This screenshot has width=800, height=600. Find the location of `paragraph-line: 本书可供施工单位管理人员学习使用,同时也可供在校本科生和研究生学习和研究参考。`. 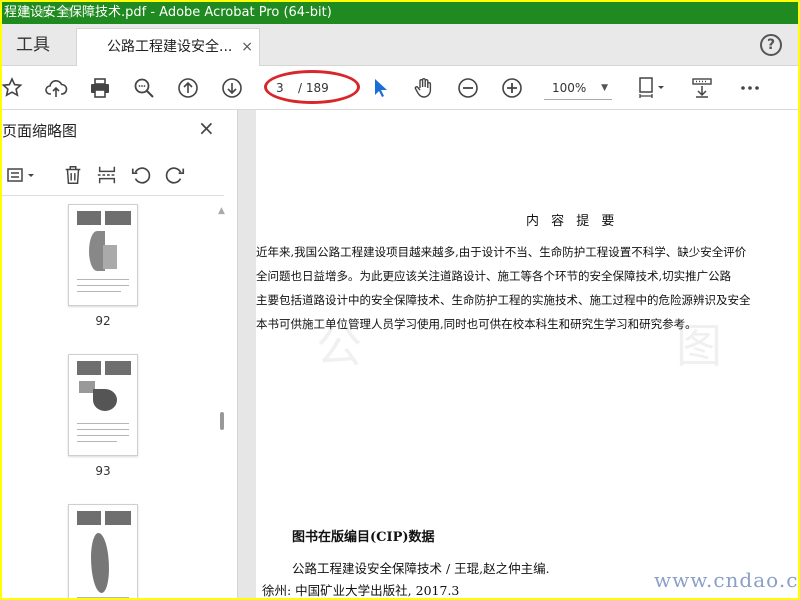

paragraph-line: 本书可供施工单位管理人员学习使用,同时也可供在校本科生和研究生学习和研究参考。 is located at coordinates (476, 324).